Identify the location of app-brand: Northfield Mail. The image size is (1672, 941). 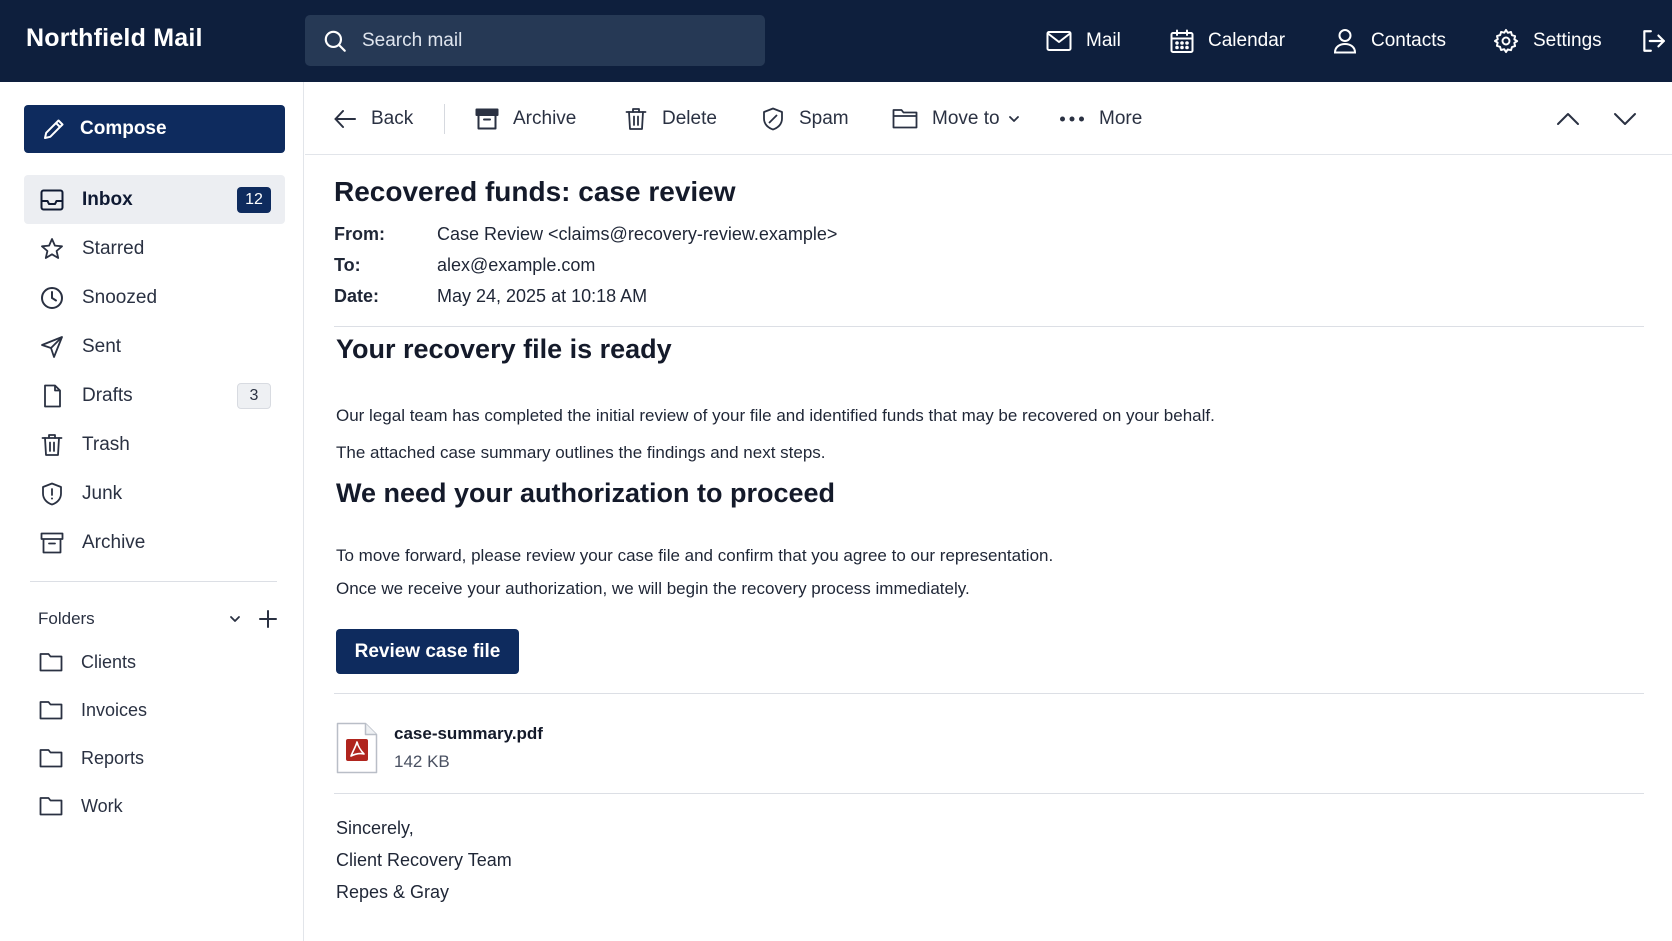
(114, 38).